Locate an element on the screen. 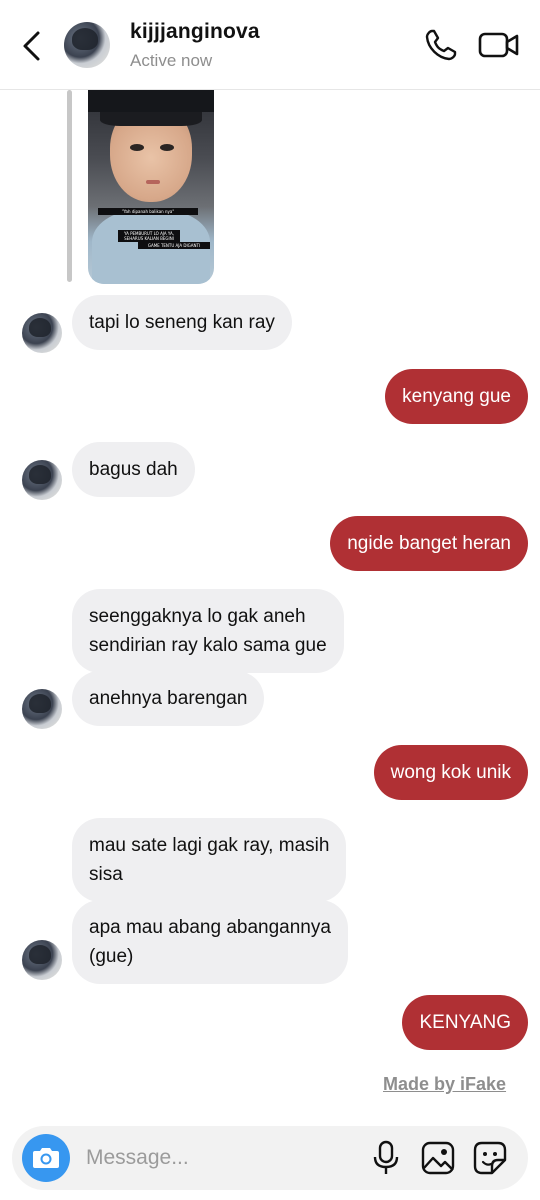 Image resolution: width=540 pixels, height=1200 pixels. outgoing-message: ngide banget heran is located at coordinates (429, 543).